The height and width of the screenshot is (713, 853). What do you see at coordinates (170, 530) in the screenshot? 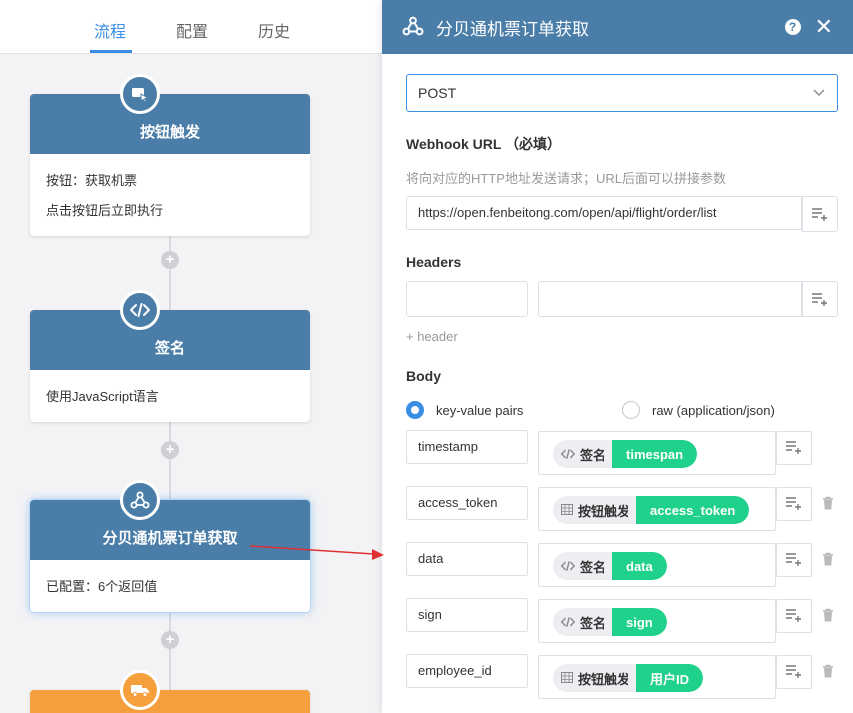
I see `node-title: 分贝通机票订单获取` at bounding box center [170, 530].